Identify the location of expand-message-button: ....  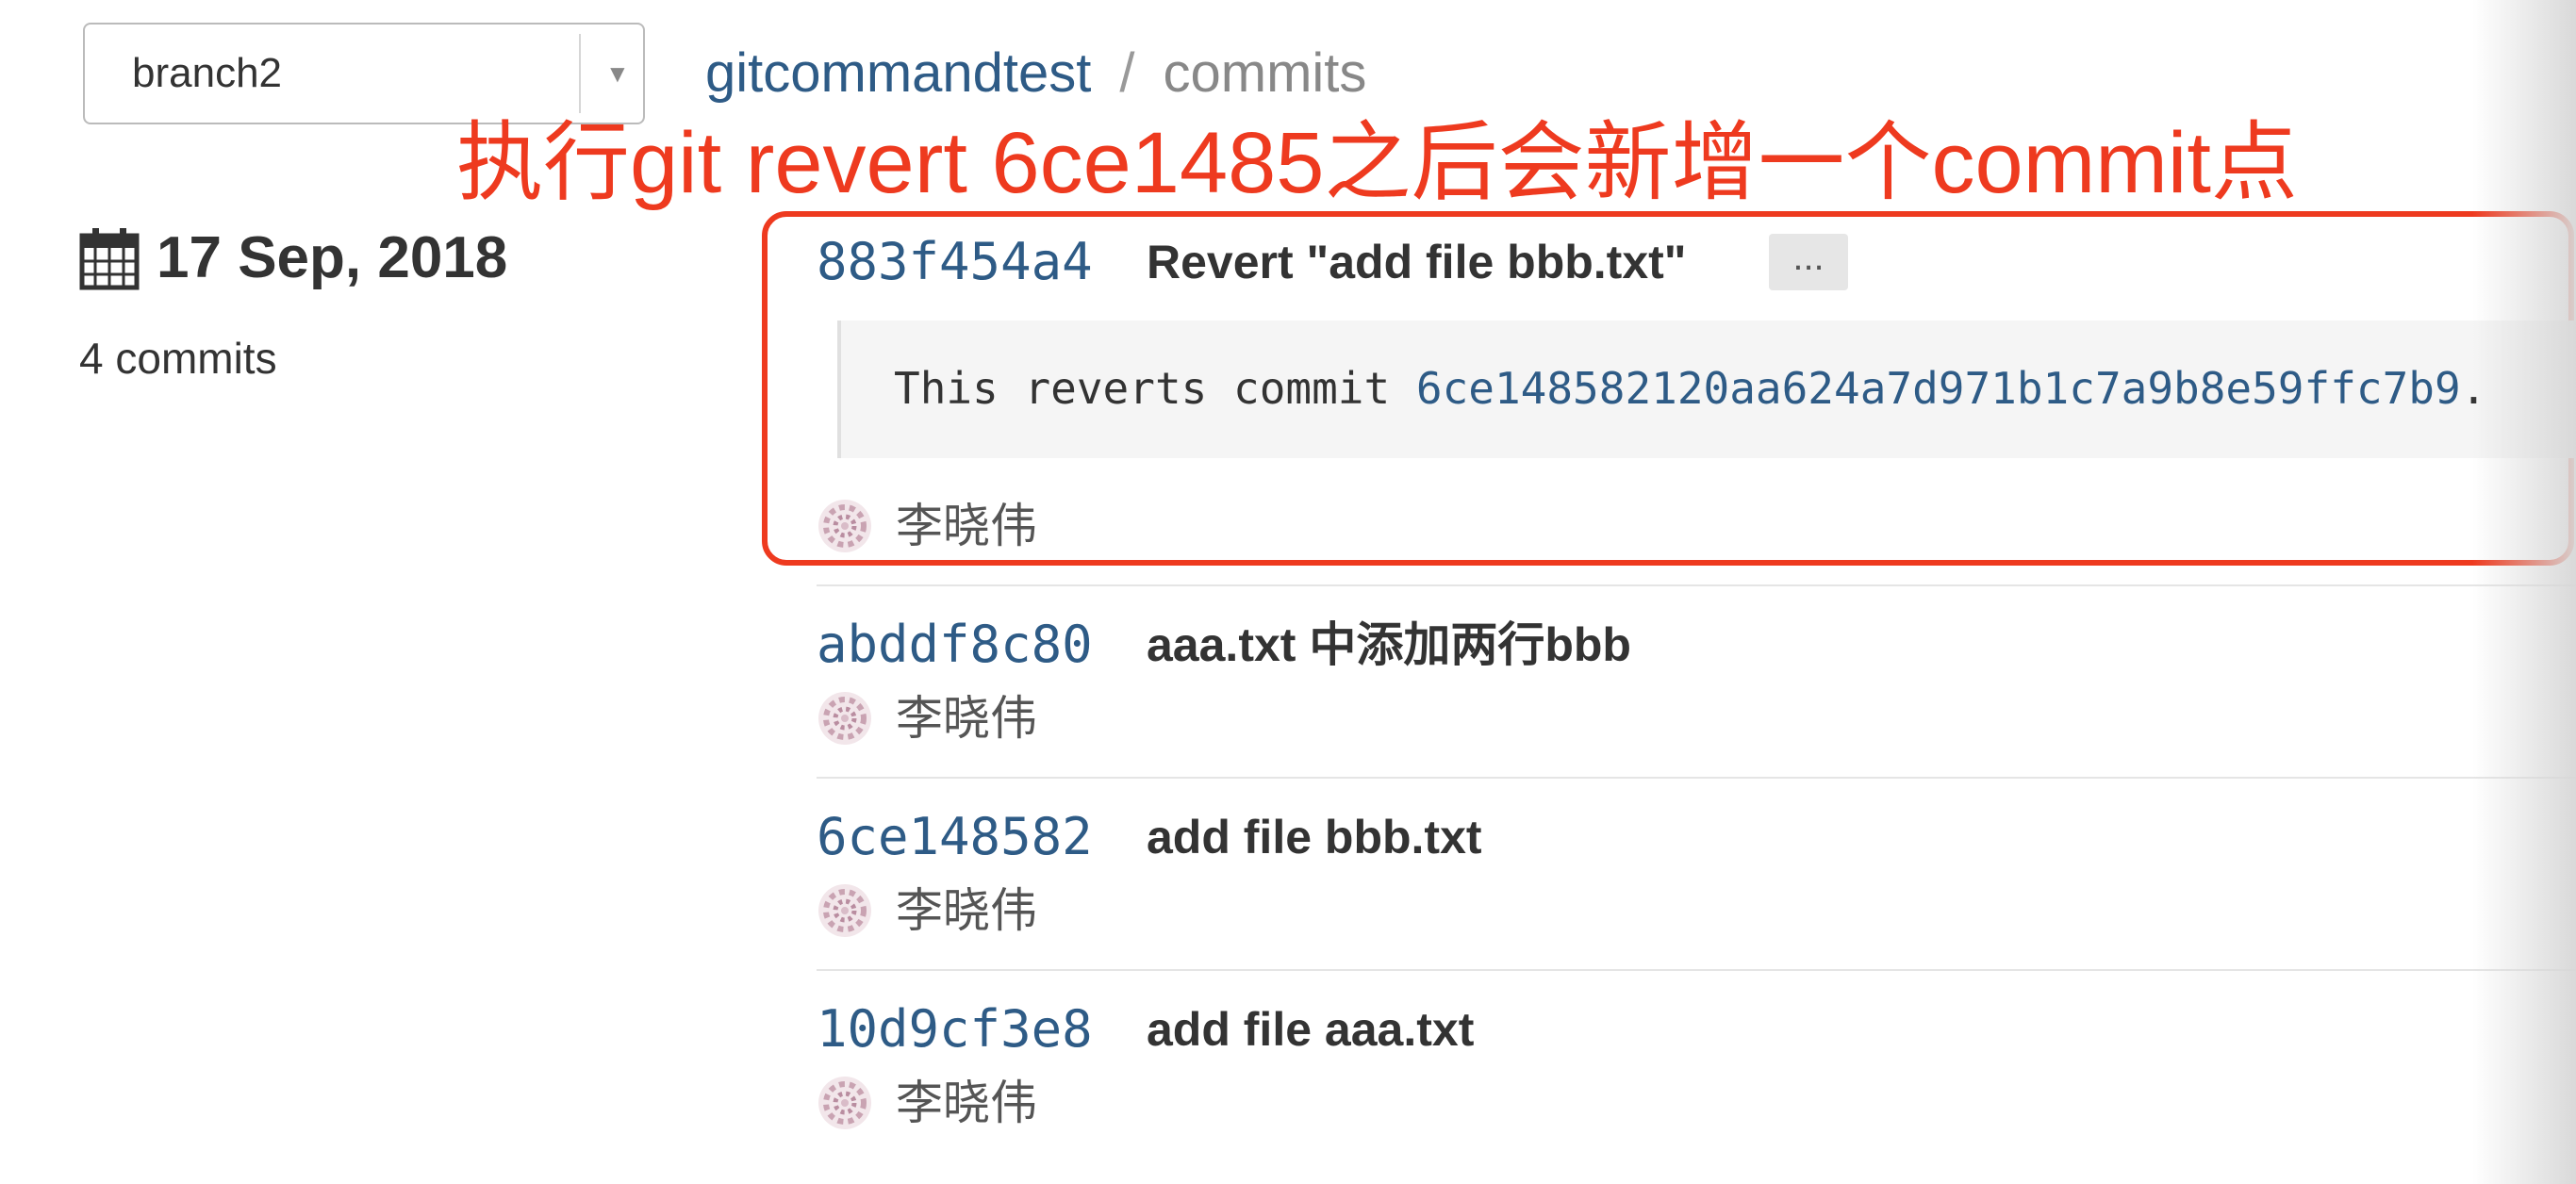
(1808, 262).